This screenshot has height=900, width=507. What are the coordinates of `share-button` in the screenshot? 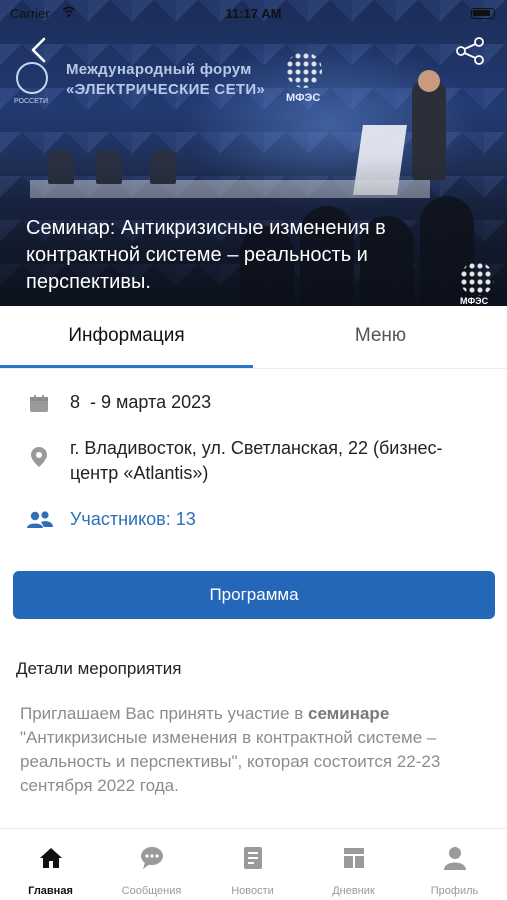 It's located at (470, 51).